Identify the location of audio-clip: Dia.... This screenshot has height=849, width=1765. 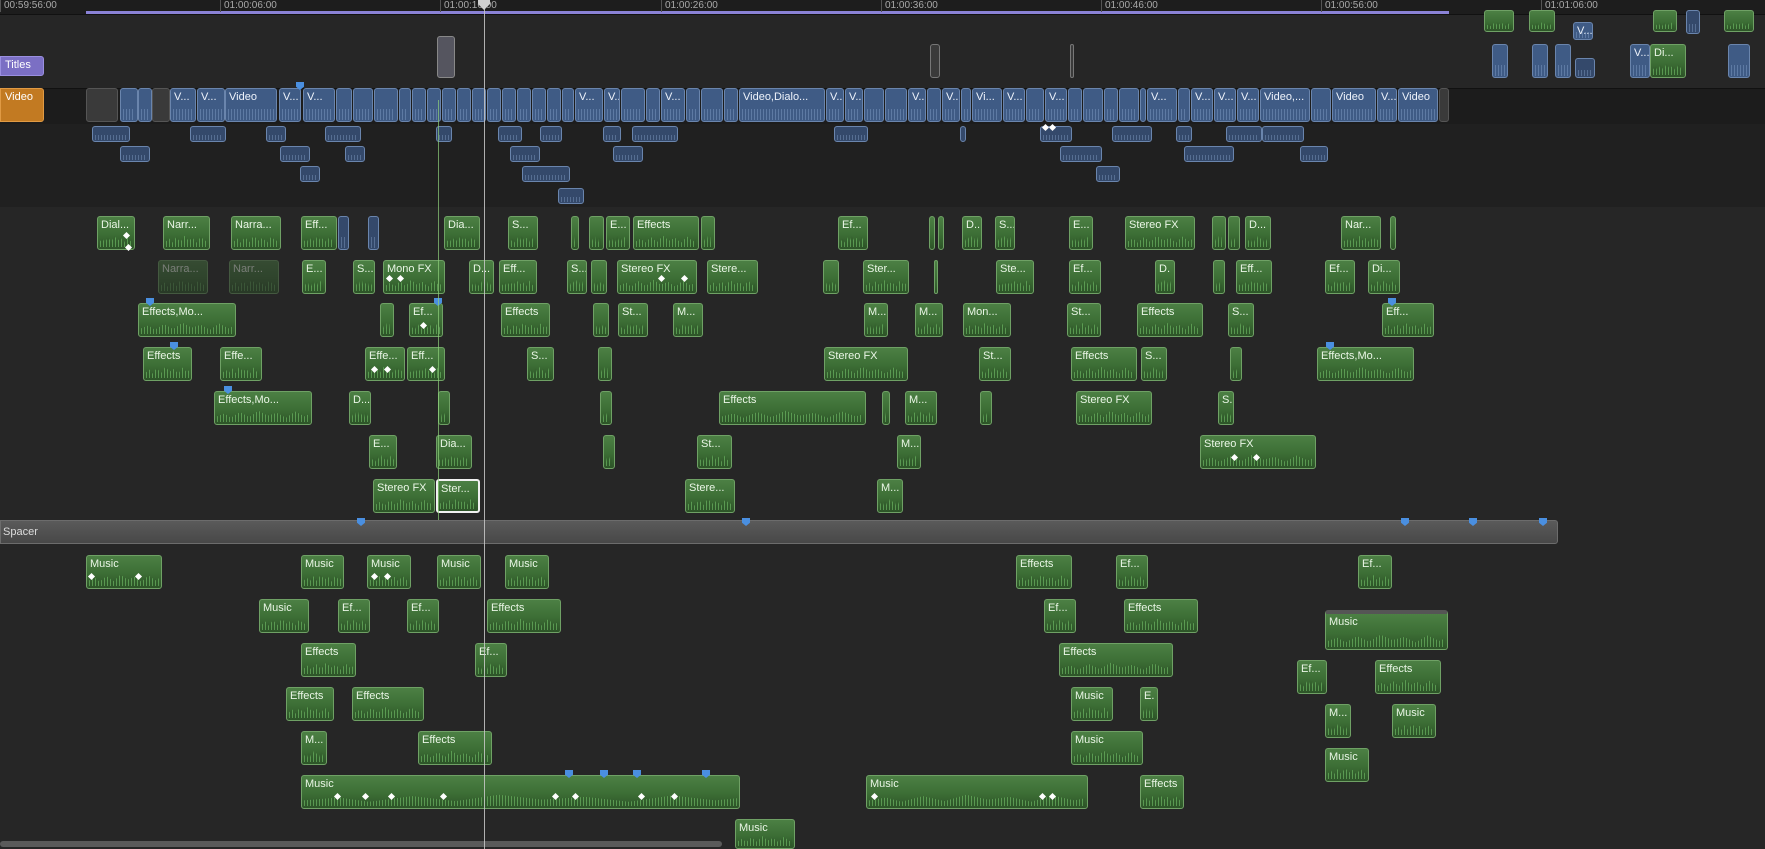
(462, 233).